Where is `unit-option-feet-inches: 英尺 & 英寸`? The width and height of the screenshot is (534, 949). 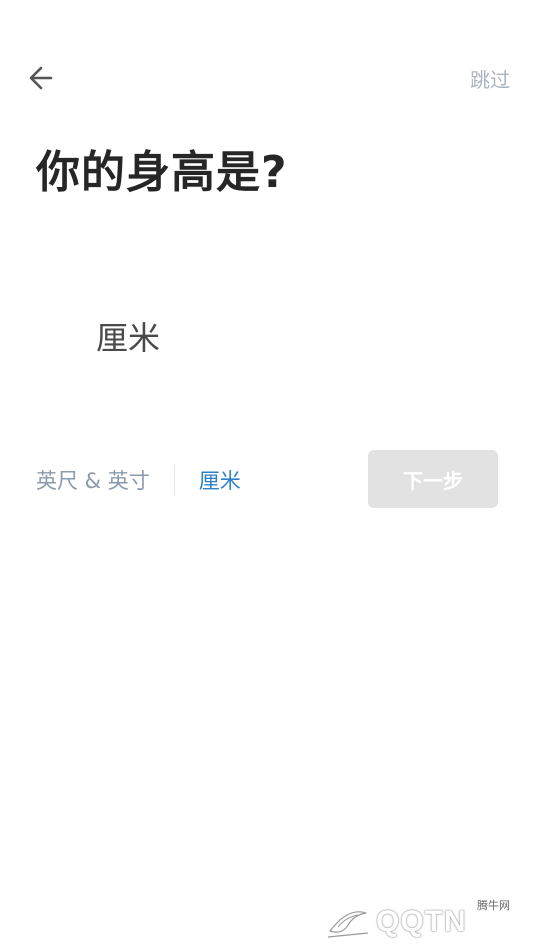
unit-option-feet-inches: 英尺 & 英寸 is located at coordinates (93, 480).